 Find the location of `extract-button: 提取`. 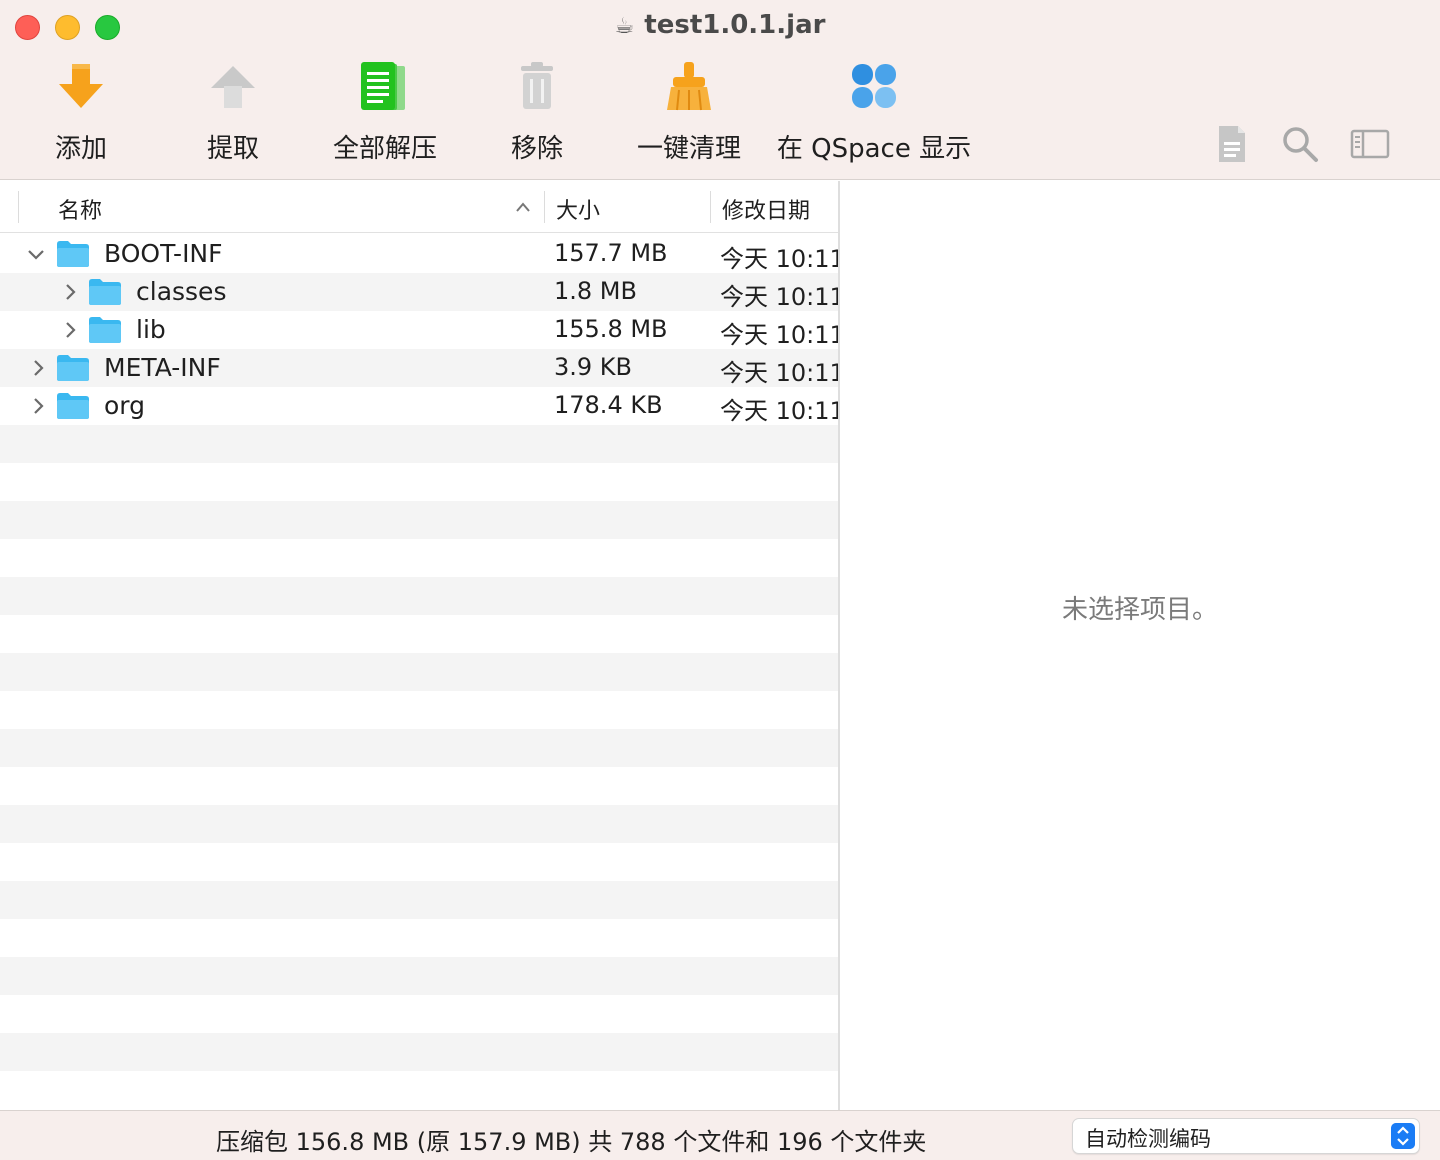

extract-button: 提取 is located at coordinates (233, 113).